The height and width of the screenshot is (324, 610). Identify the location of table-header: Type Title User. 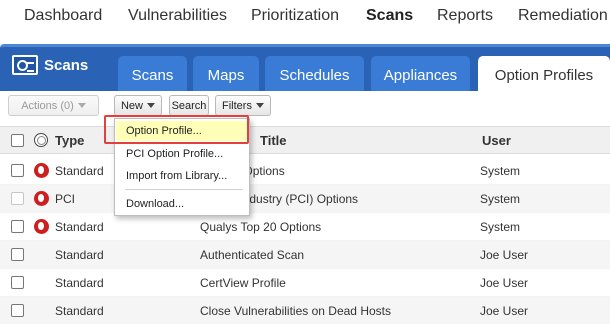
(305, 140).